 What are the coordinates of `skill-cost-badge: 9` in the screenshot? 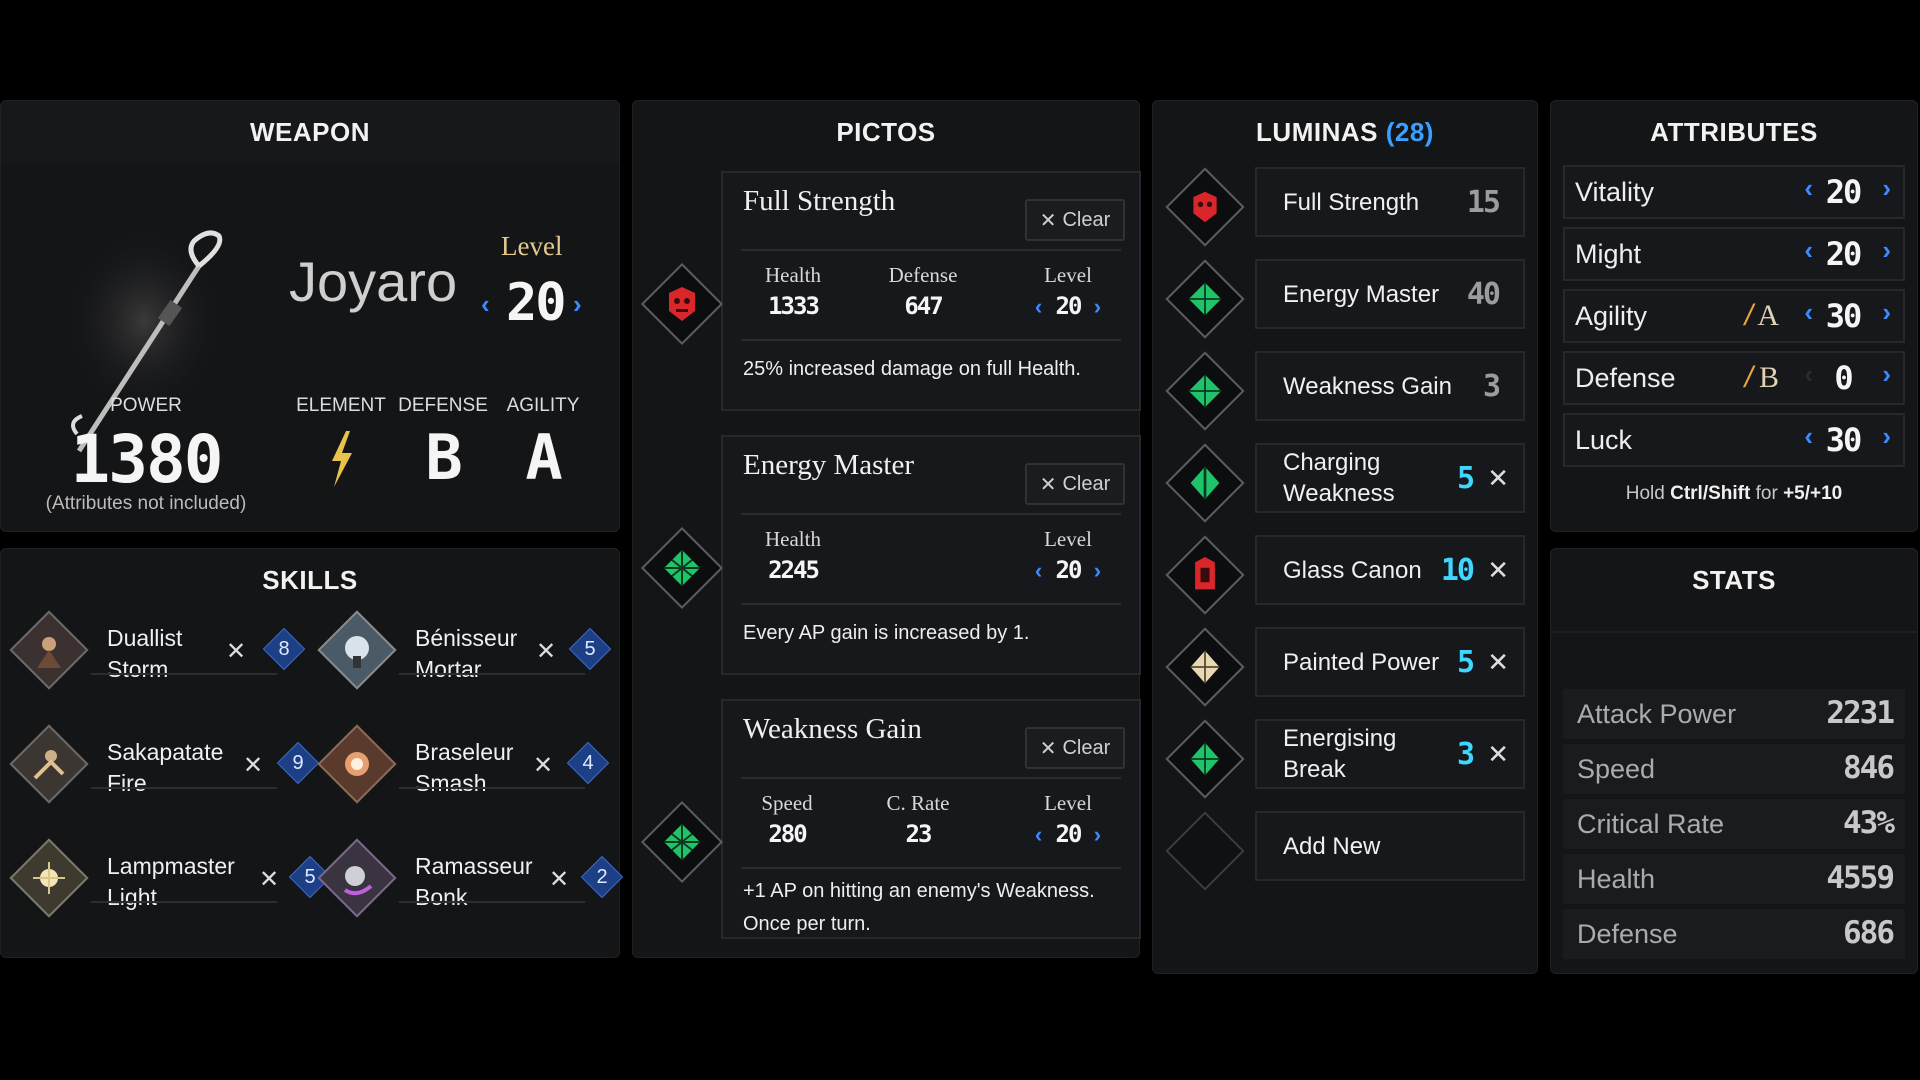 It's located at (298, 763).